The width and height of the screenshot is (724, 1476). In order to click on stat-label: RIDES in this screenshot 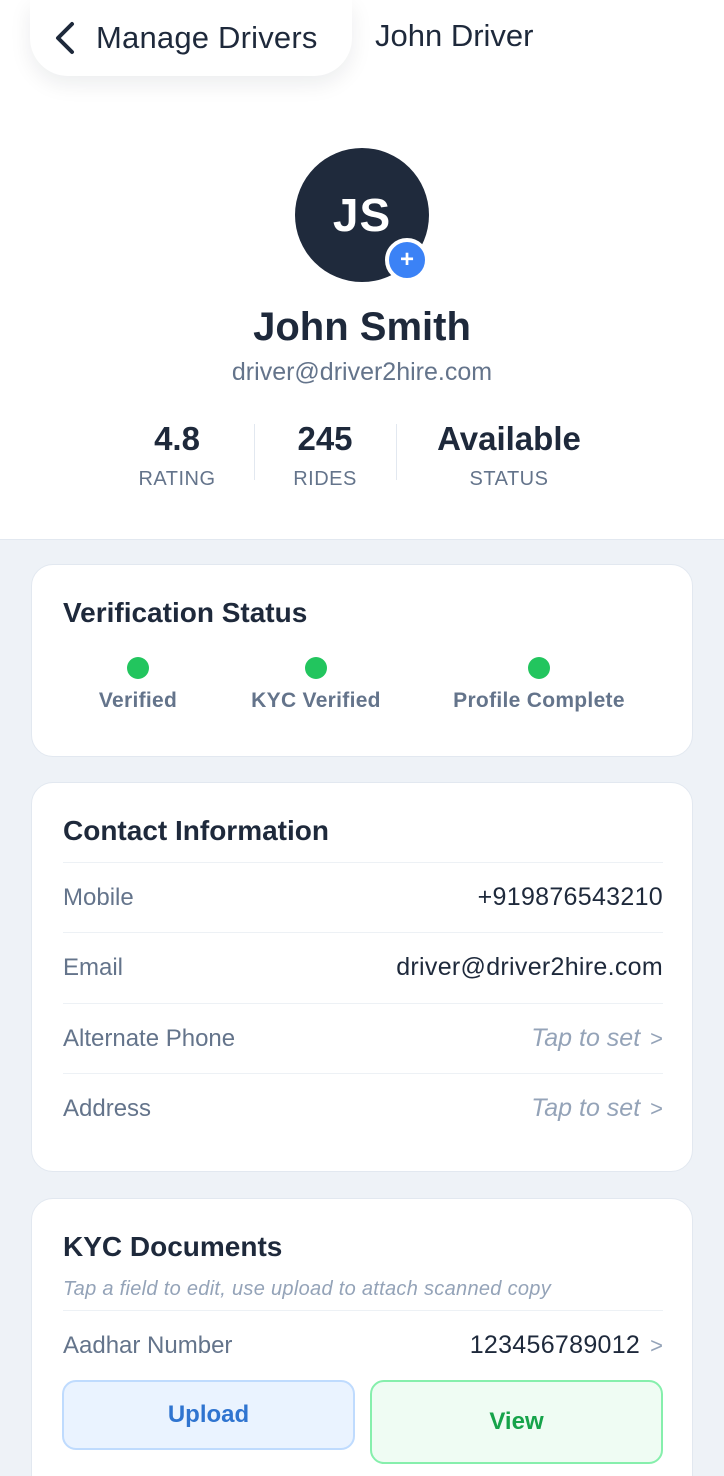, I will do `click(325, 479)`.